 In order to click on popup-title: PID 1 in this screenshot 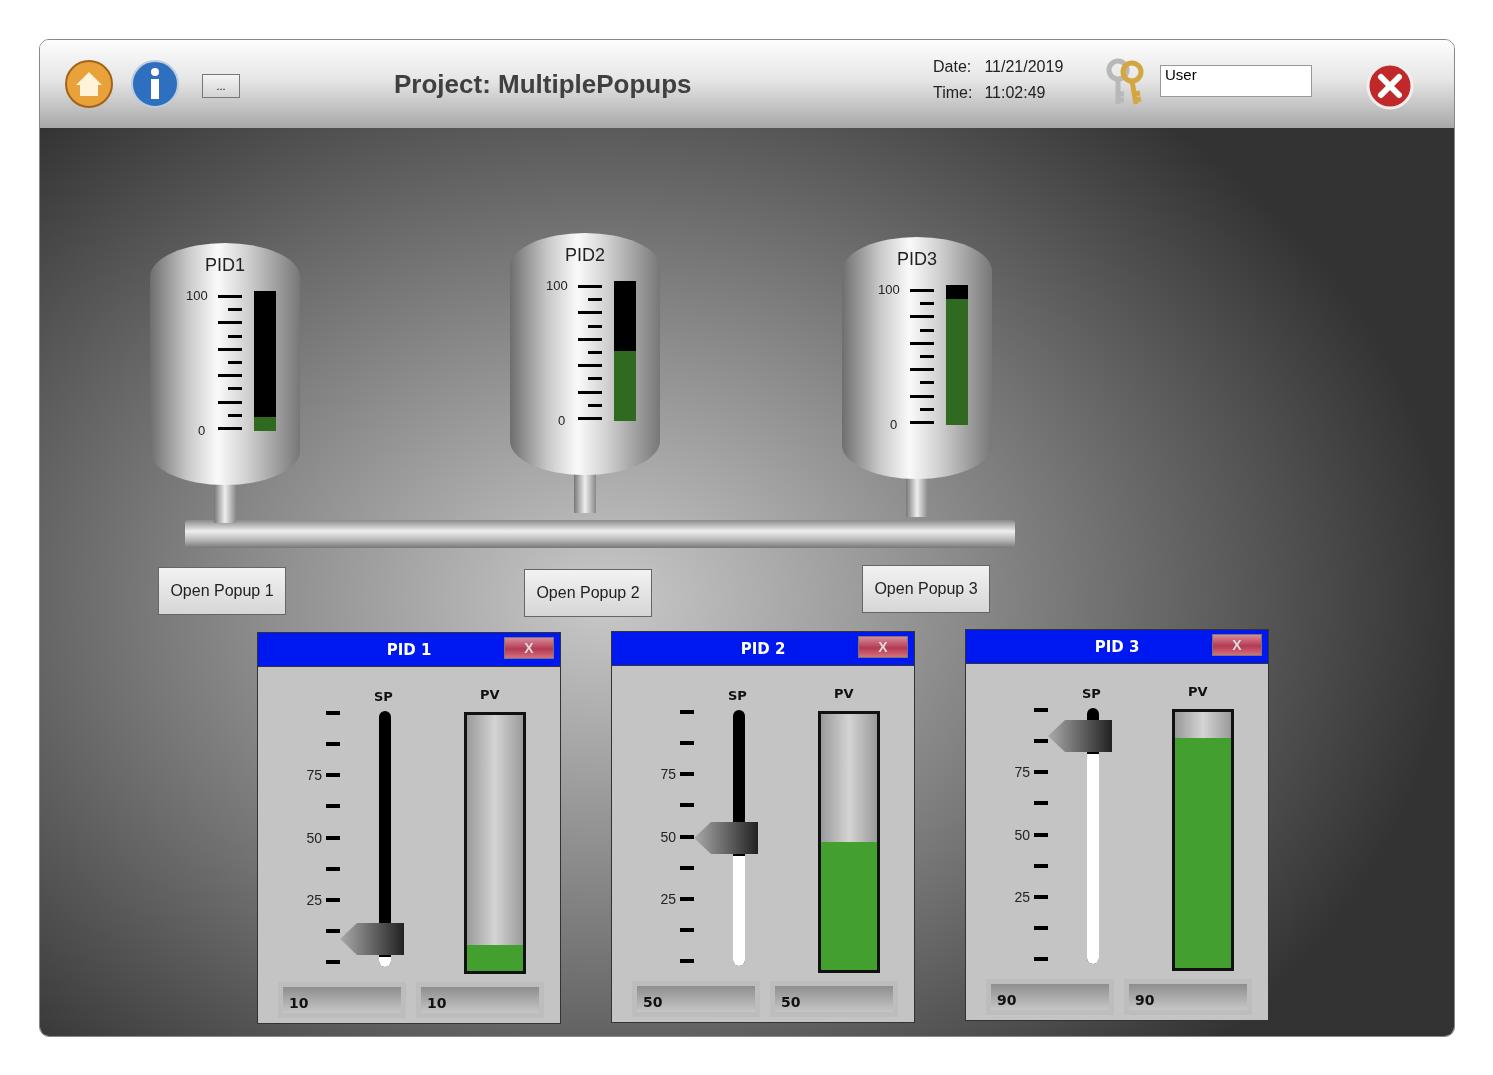, I will do `click(409, 649)`.